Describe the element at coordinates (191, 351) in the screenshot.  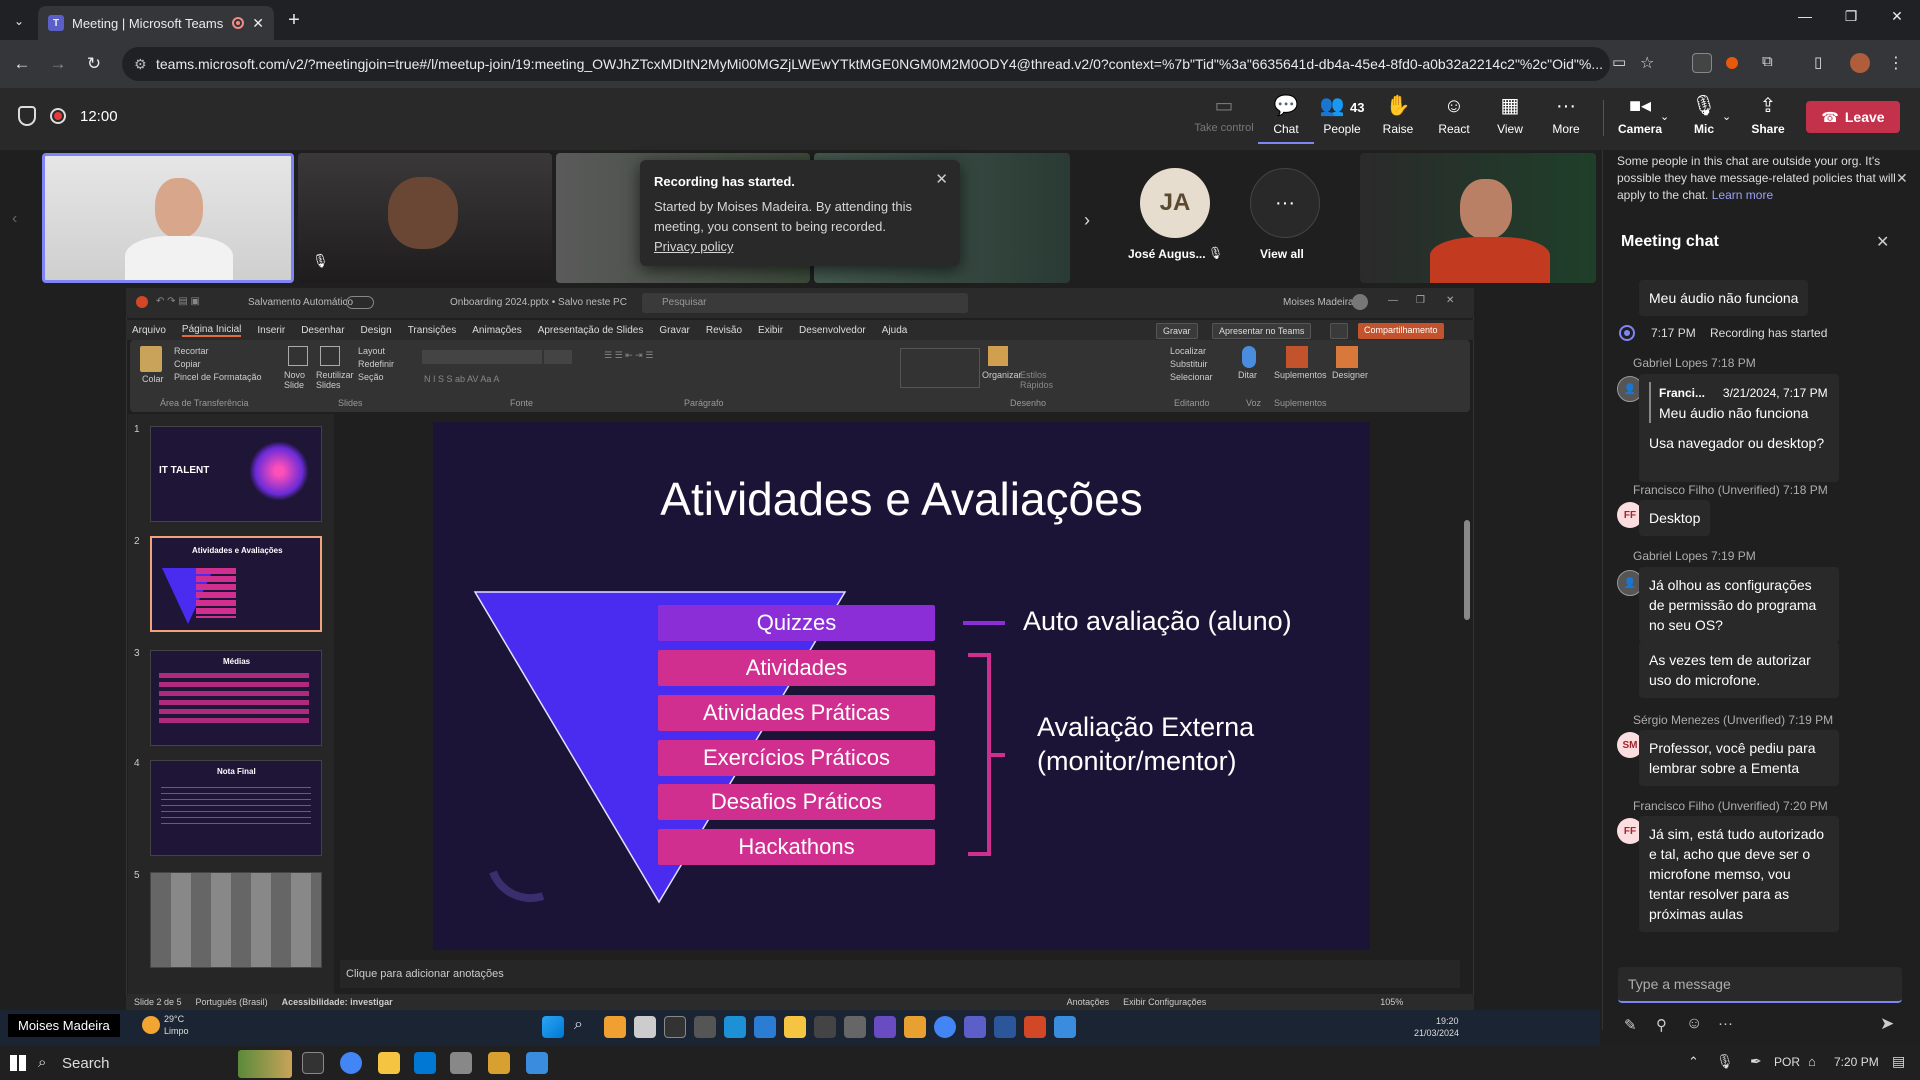
I see `cut-label: Recortar` at that location.